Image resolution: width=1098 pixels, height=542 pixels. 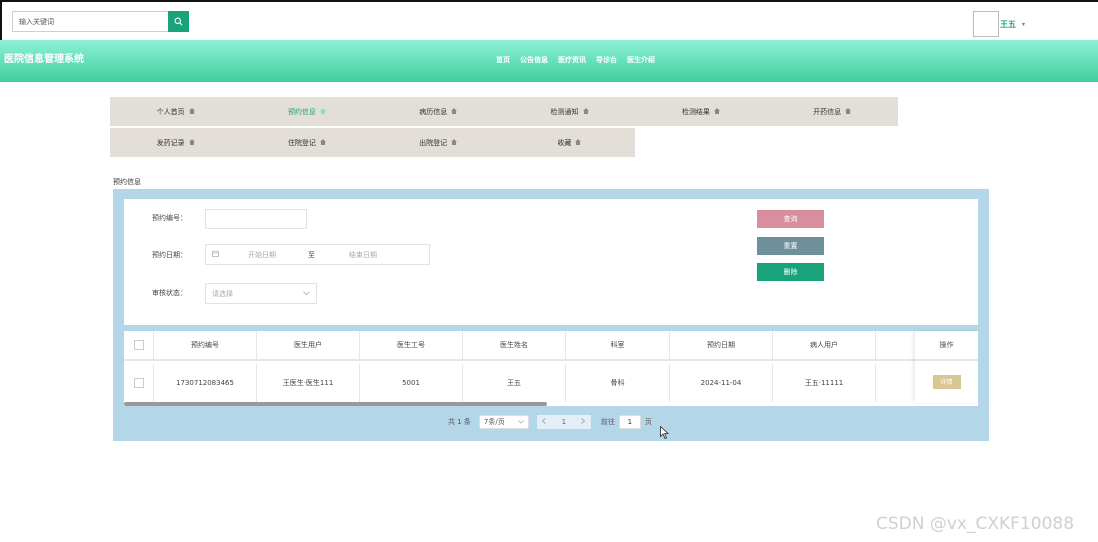 I want to click on column-header: 科室, so click(x=618, y=345).